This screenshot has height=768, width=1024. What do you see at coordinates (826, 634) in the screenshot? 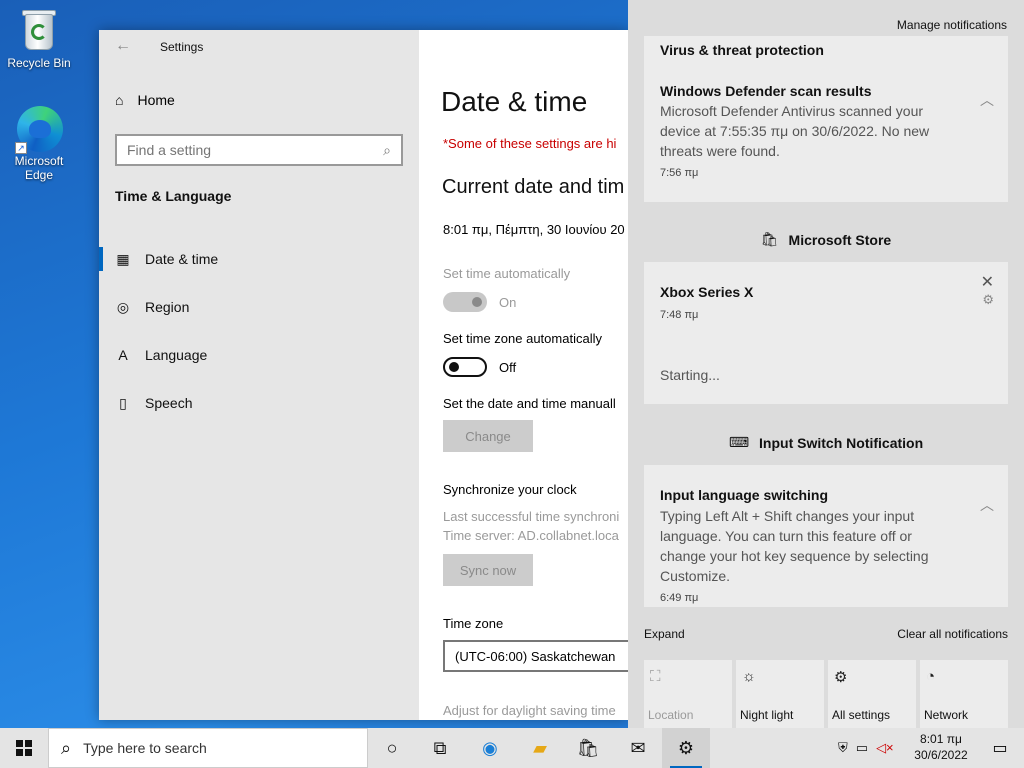
I see `action-center-links: Expand Clear all notifications` at bounding box center [826, 634].